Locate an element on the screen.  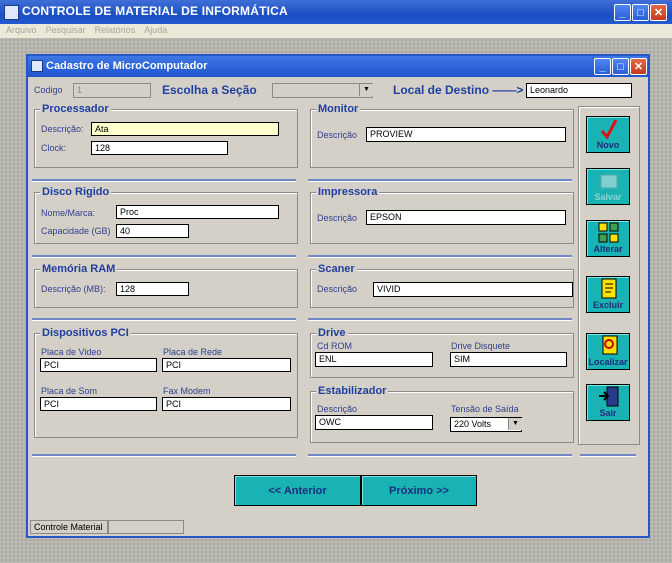
impressora-title: Impressora is located at coordinates (348, 192).